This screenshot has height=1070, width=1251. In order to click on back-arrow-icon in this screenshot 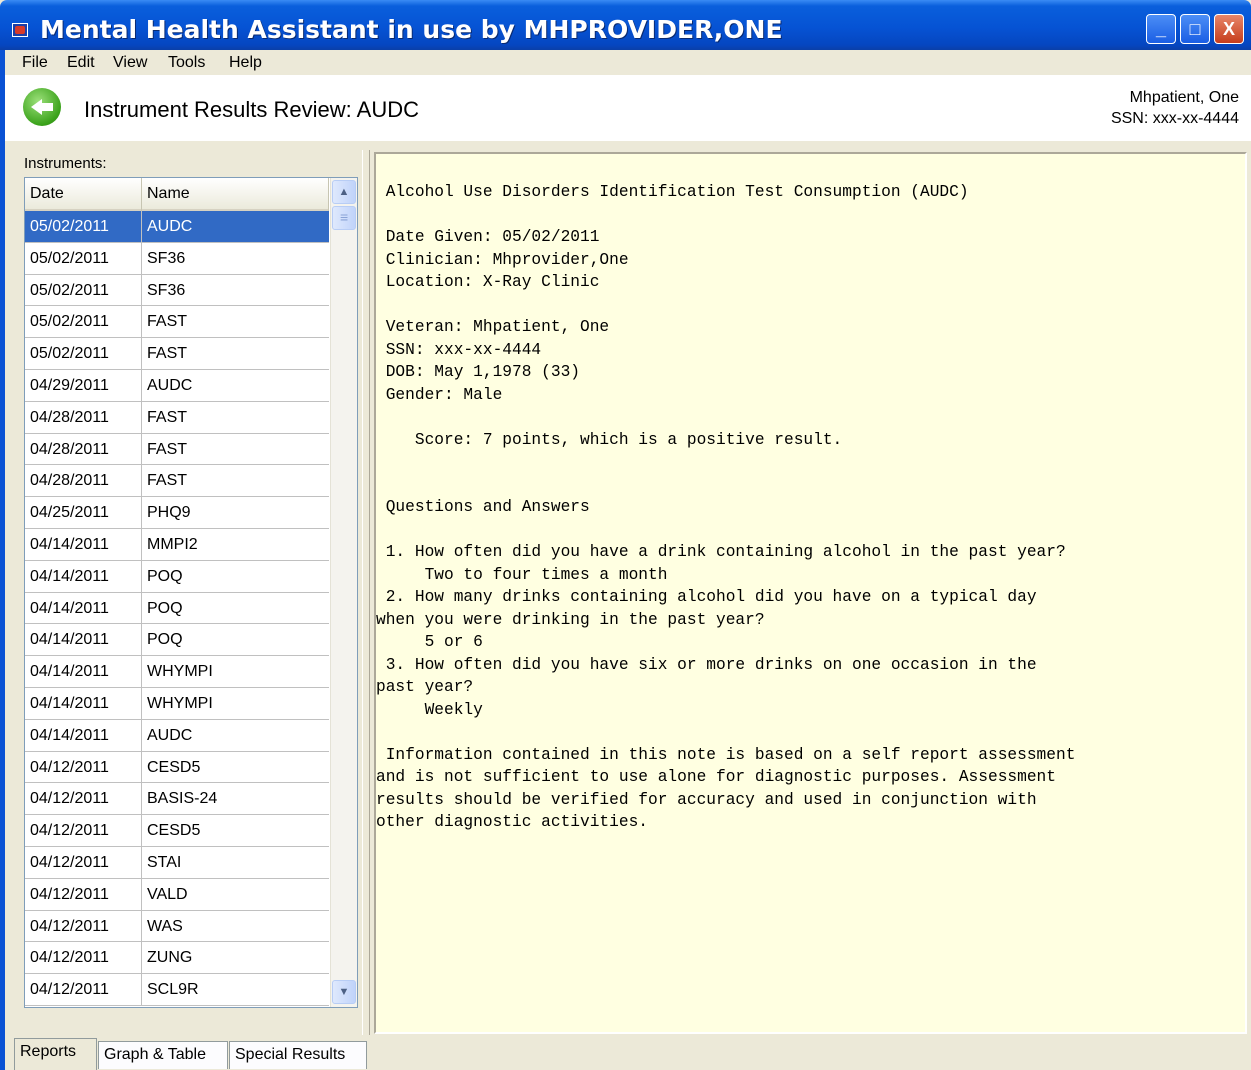, I will do `click(42, 107)`.